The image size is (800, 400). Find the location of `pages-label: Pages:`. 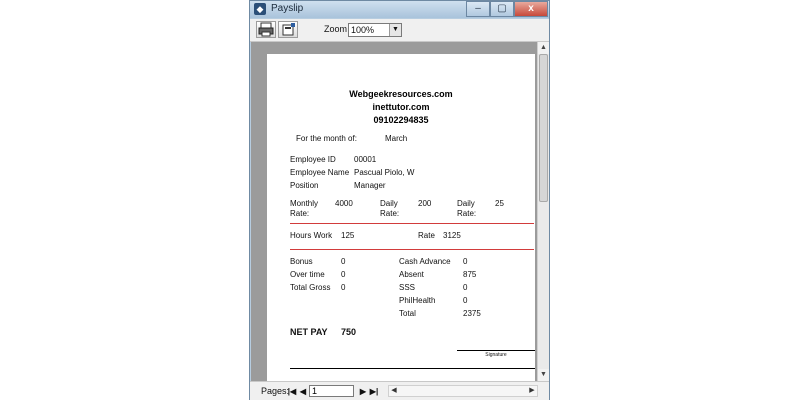

pages-label: Pages: is located at coordinates (275, 391).